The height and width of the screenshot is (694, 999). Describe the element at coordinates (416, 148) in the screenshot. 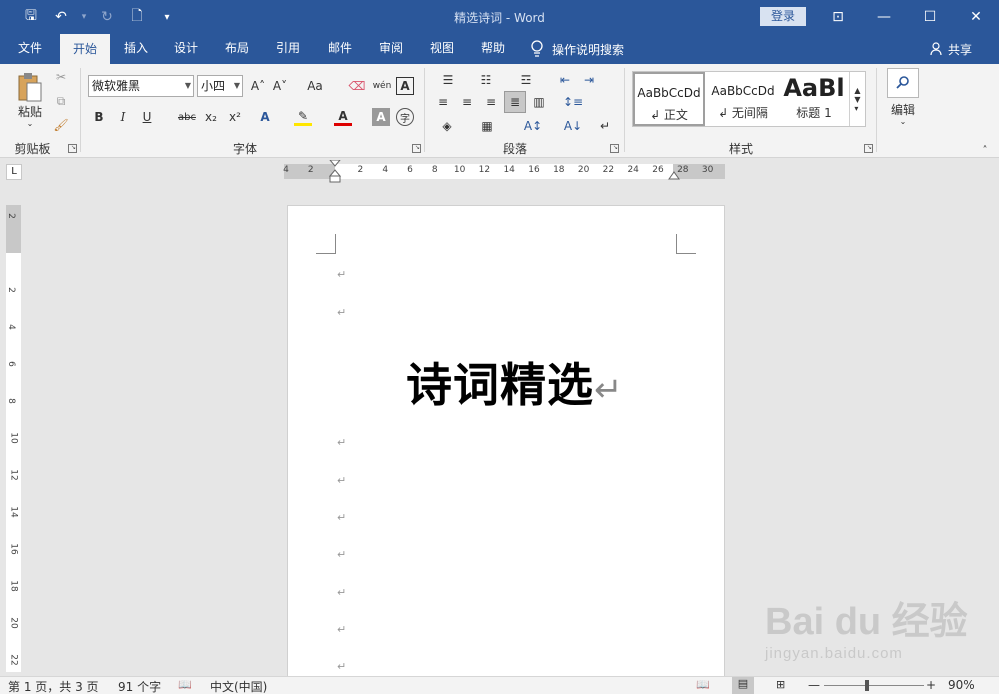

I see `font-launcher-icon: ↘` at that location.